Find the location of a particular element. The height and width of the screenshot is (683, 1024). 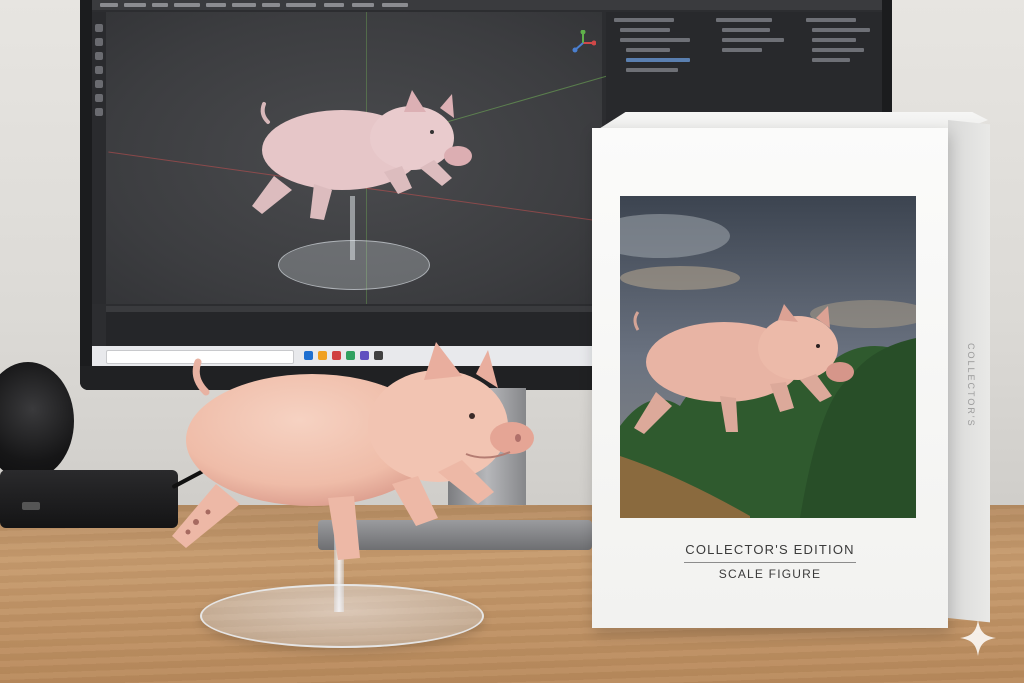

figure-stand-base is located at coordinates (342, 616).